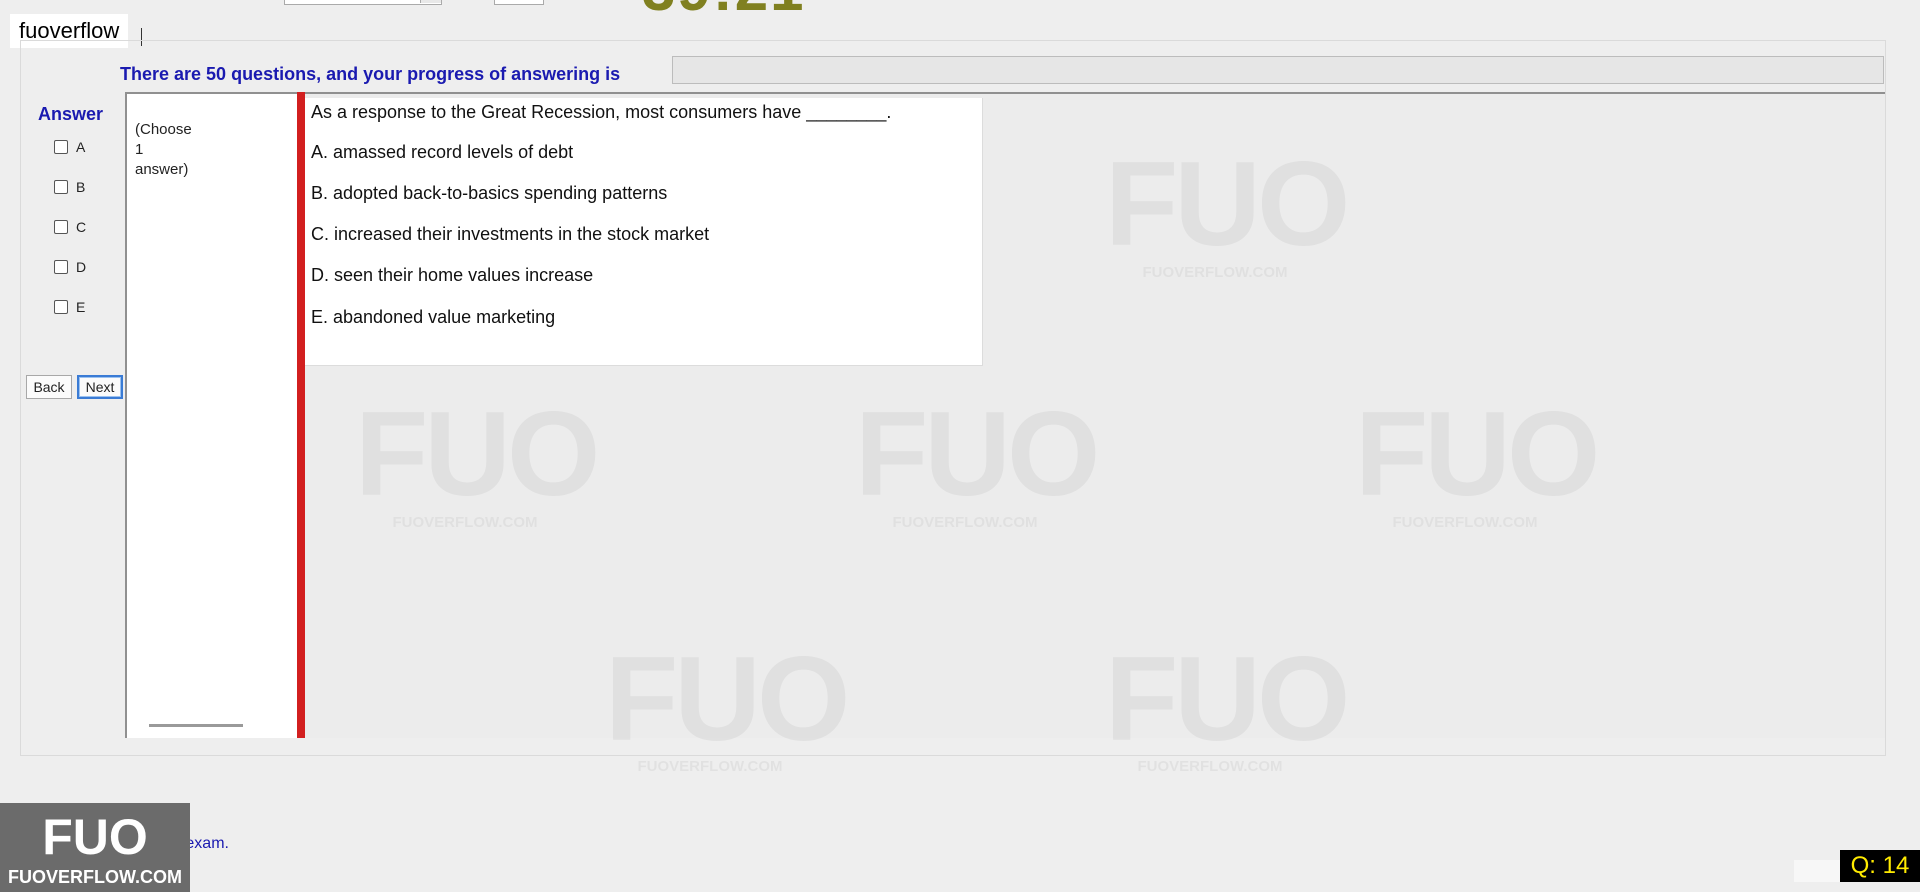  Describe the element at coordinates (100, 387) in the screenshot. I see `next-button: Next` at that location.